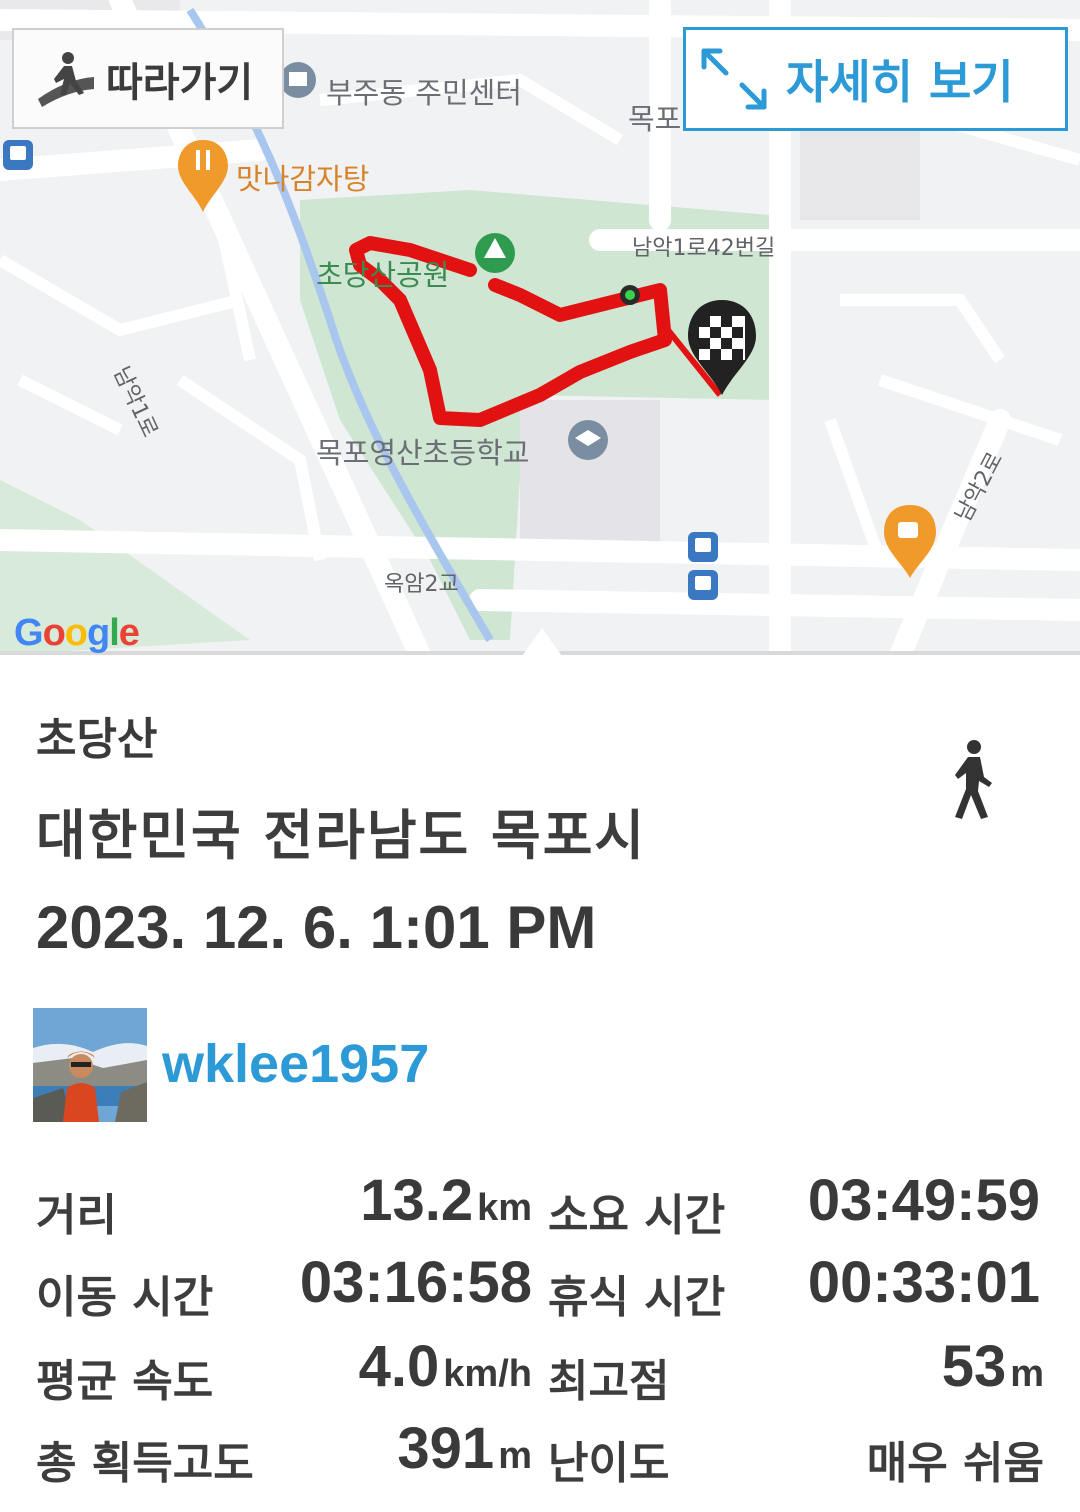 This screenshot has width=1080, height=1512. I want to click on label-community-center: 부주동 주민센터, so click(424, 93).